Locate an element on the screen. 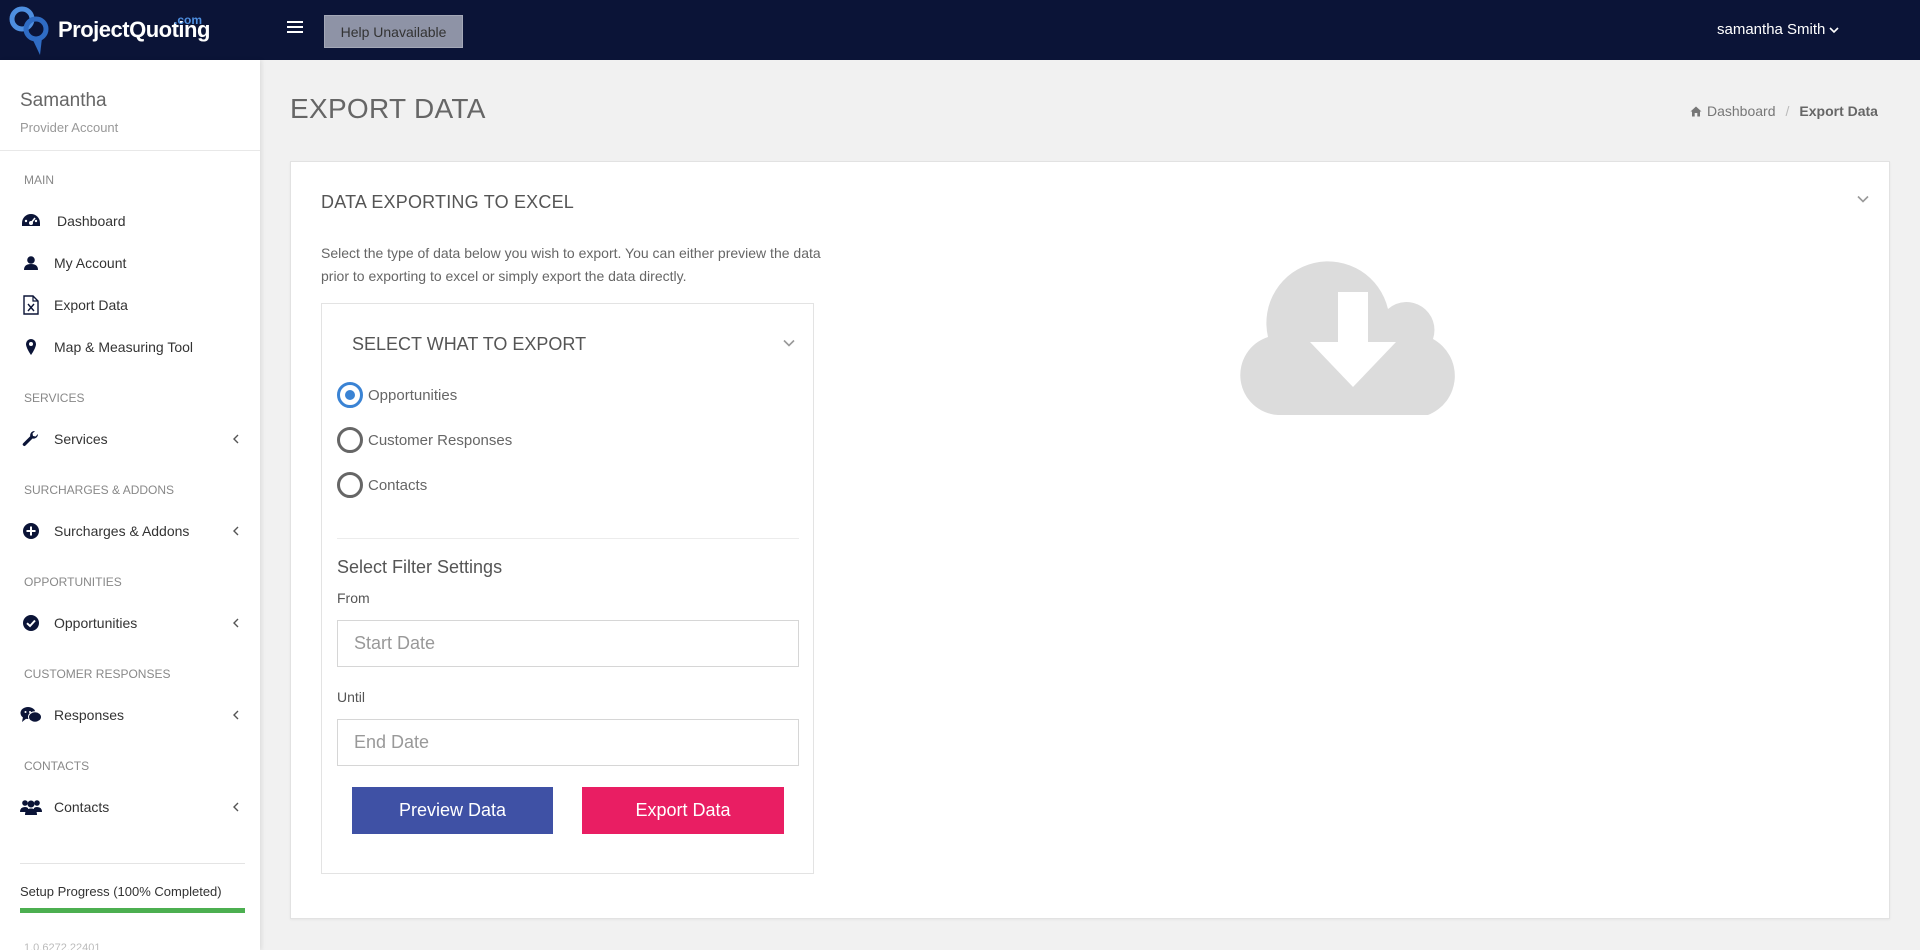  section-header-contacts: CONTACTS is located at coordinates (57, 766).